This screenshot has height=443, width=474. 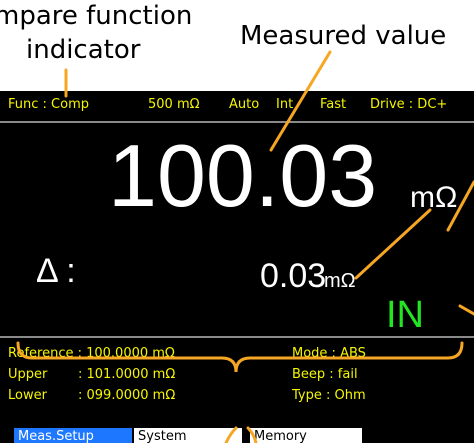 What do you see at coordinates (293, 276) in the screenshot?
I see `delta-value: 0.03` at bounding box center [293, 276].